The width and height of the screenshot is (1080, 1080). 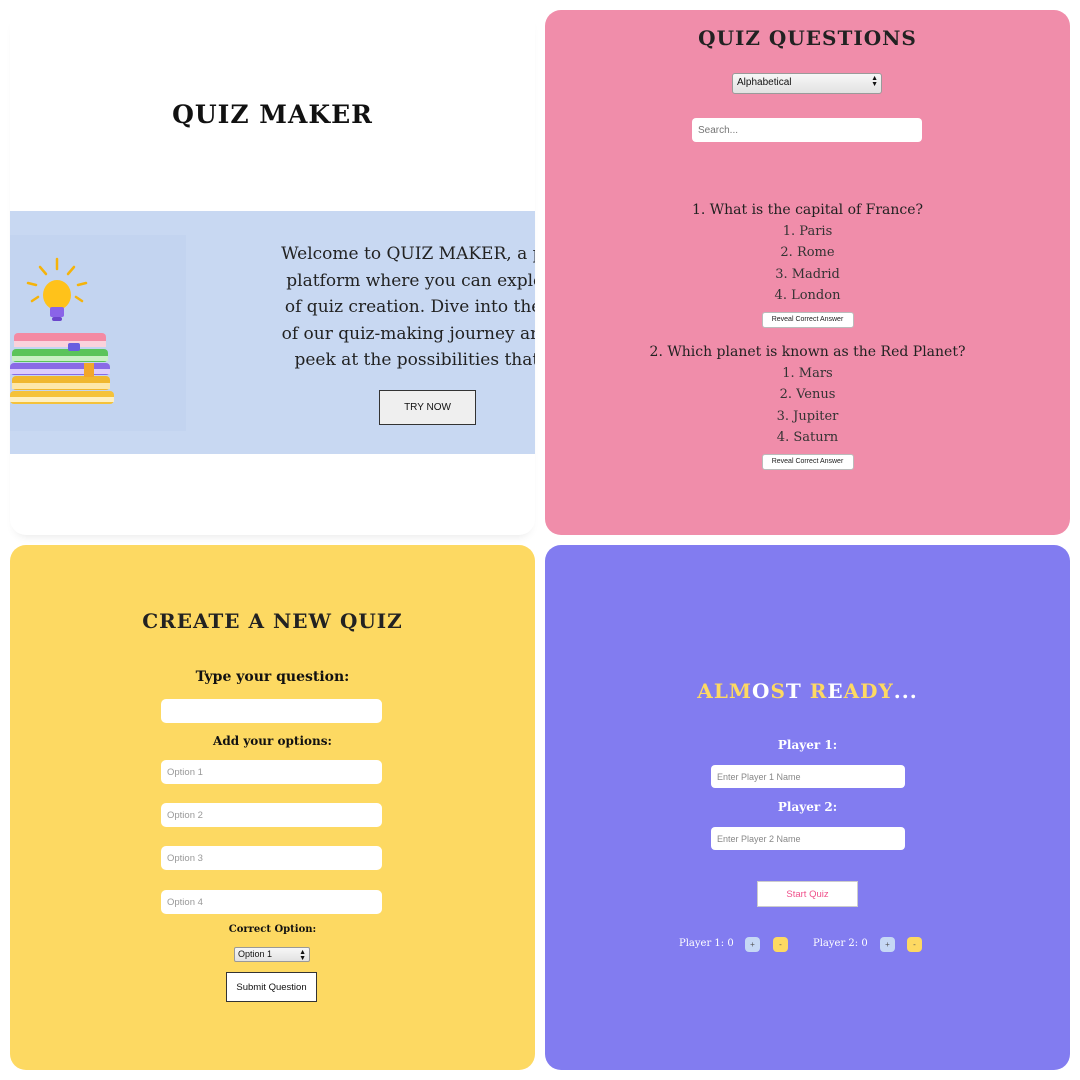 What do you see at coordinates (414, 360) in the screenshot?
I see `intro-line: peek at the possibilities that lie` at bounding box center [414, 360].